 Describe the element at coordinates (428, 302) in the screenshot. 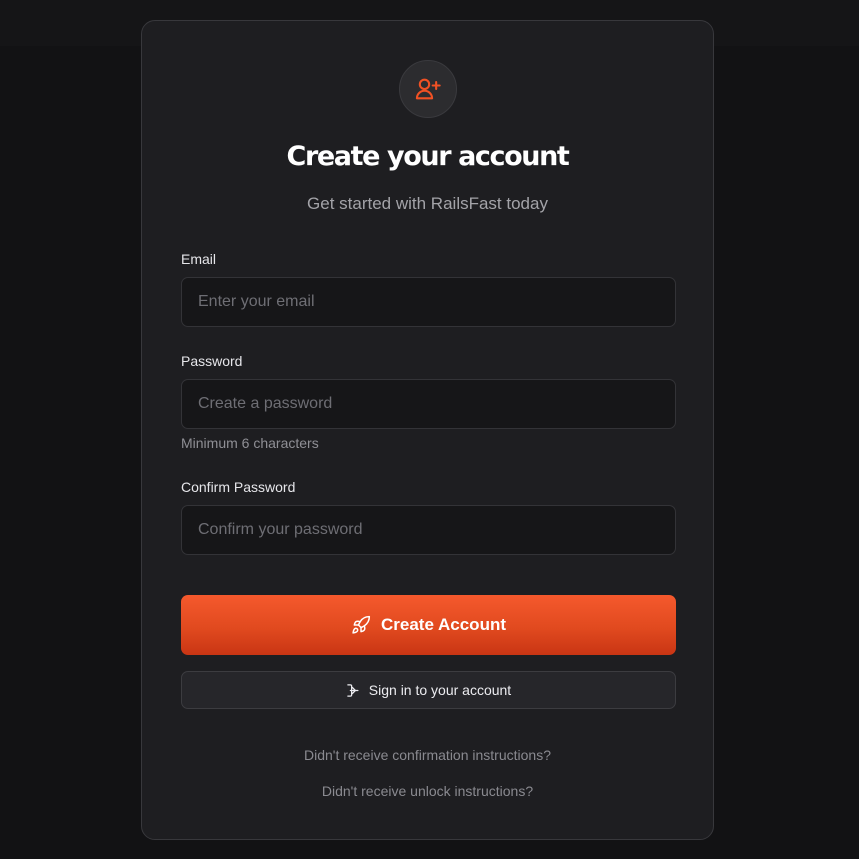

I see `email-field` at that location.